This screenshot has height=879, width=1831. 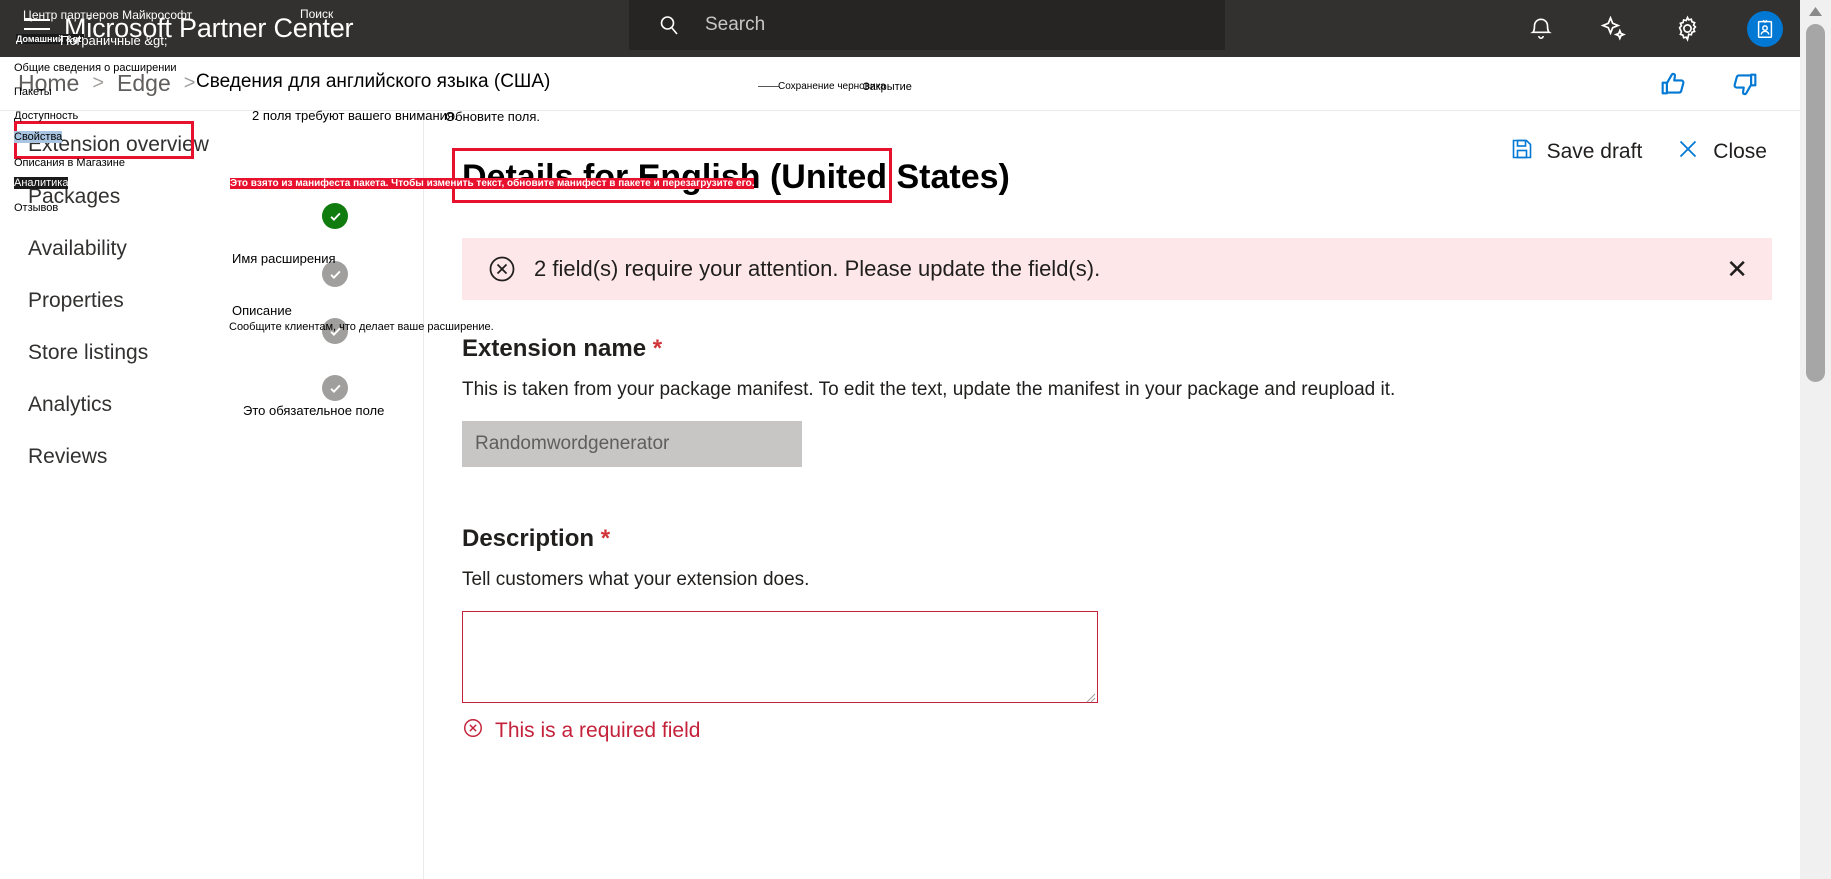 I want to click on sidebar-item-analytics: Analytics, so click(x=211, y=405).